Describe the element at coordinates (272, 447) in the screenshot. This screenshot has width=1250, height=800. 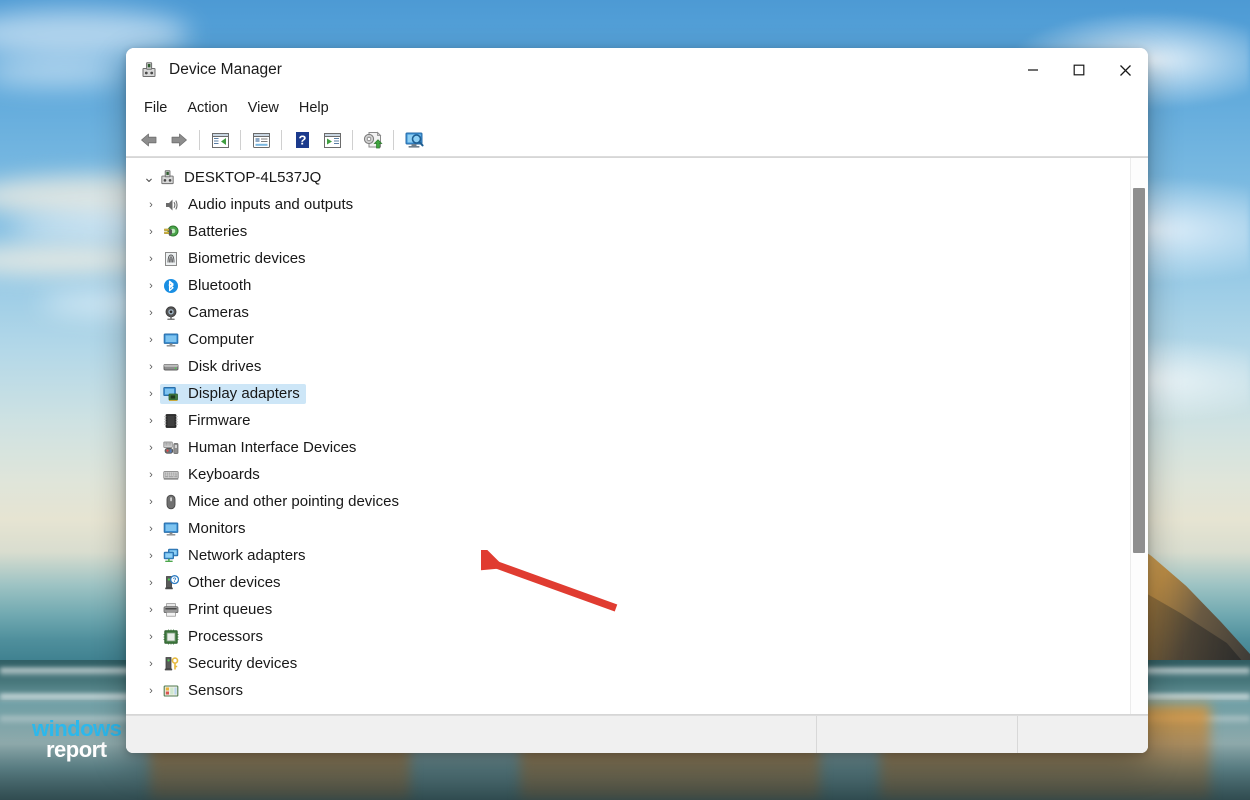
I see `tree-item-label: Human Interface Devices` at that location.